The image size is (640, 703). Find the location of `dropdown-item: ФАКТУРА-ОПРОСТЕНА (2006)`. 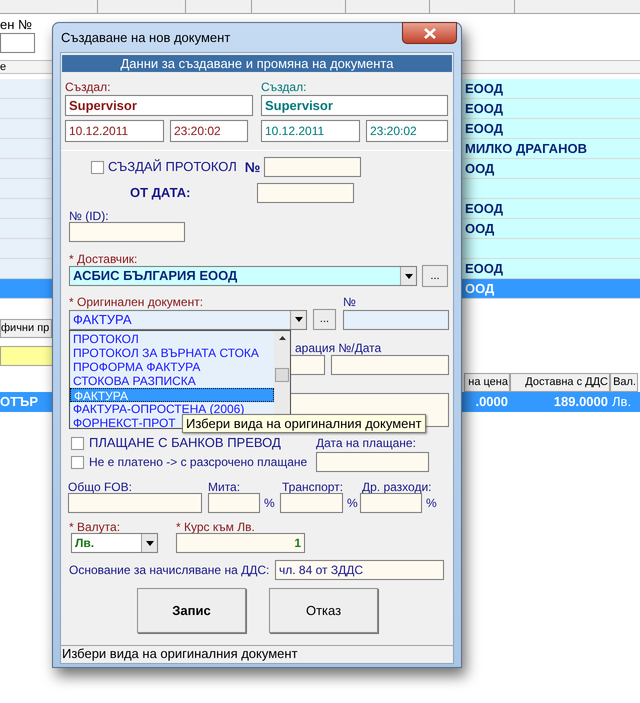

dropdown-item: ФАКТУРА-ОПРОСТЕНА (2006) is located at coordinates (172, 409).